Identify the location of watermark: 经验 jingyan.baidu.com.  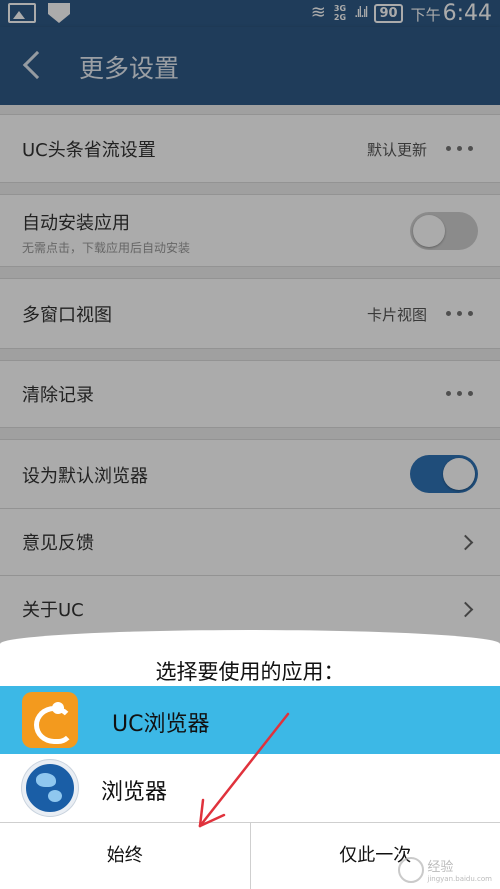
(445, 870).